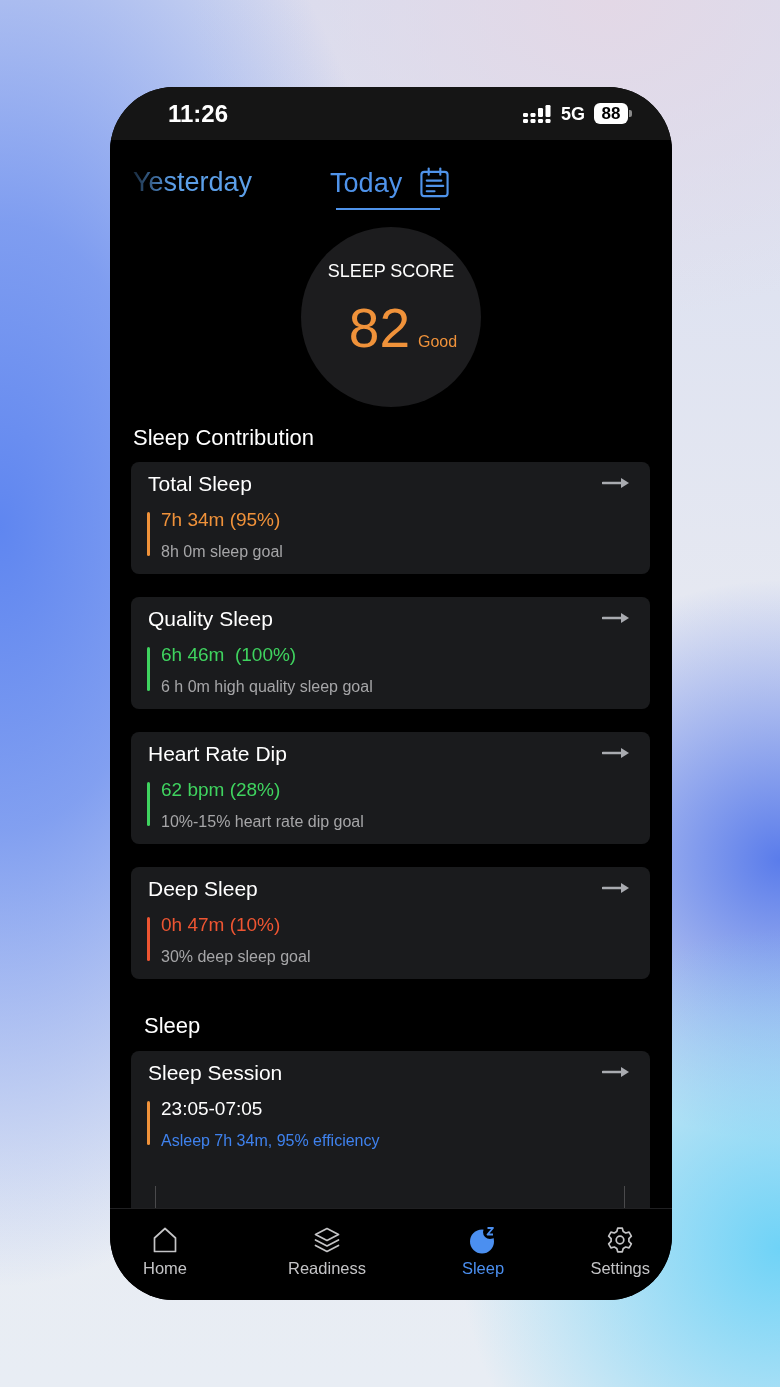 The width and height of the screenshot is (780, 1387). Describe the element at coordinates (620, 1240) in the screenshot. I see `settings-icon` at that location.